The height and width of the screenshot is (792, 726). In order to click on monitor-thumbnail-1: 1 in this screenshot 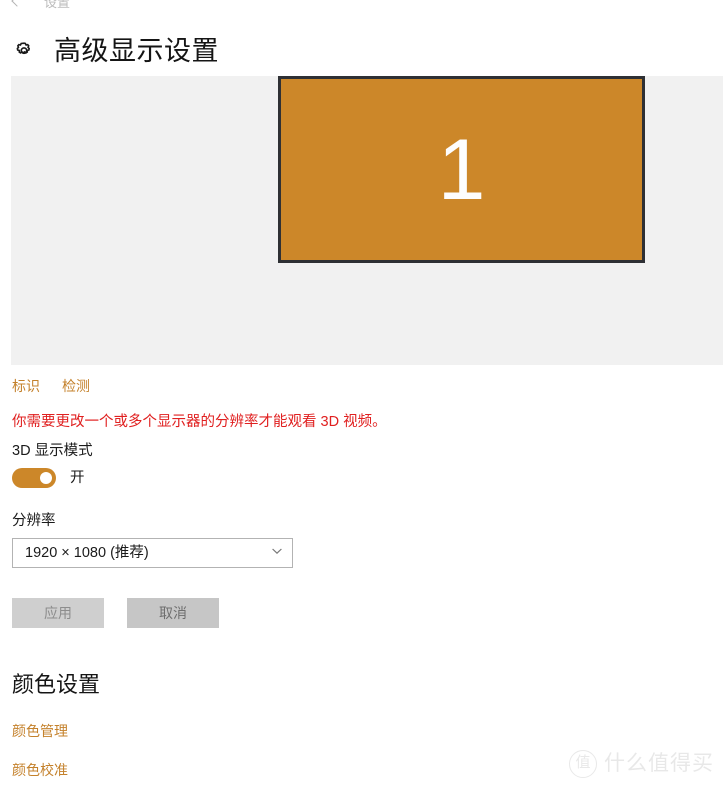, I will do `click(461, 169)`.